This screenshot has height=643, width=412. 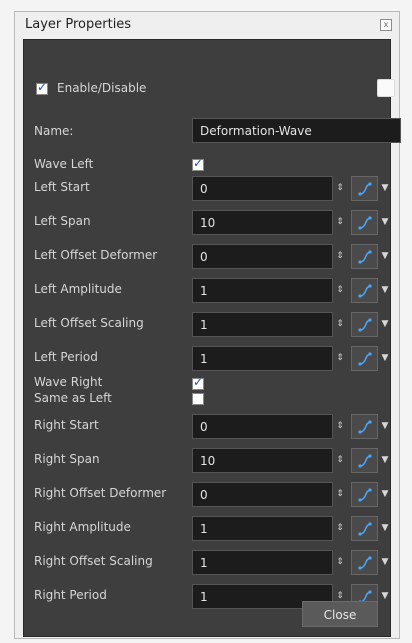 What do you see at coordinates (340, 426) in the screenshot?
I see `right-start-spinner: ⇕` at bounding box center [340, 426].